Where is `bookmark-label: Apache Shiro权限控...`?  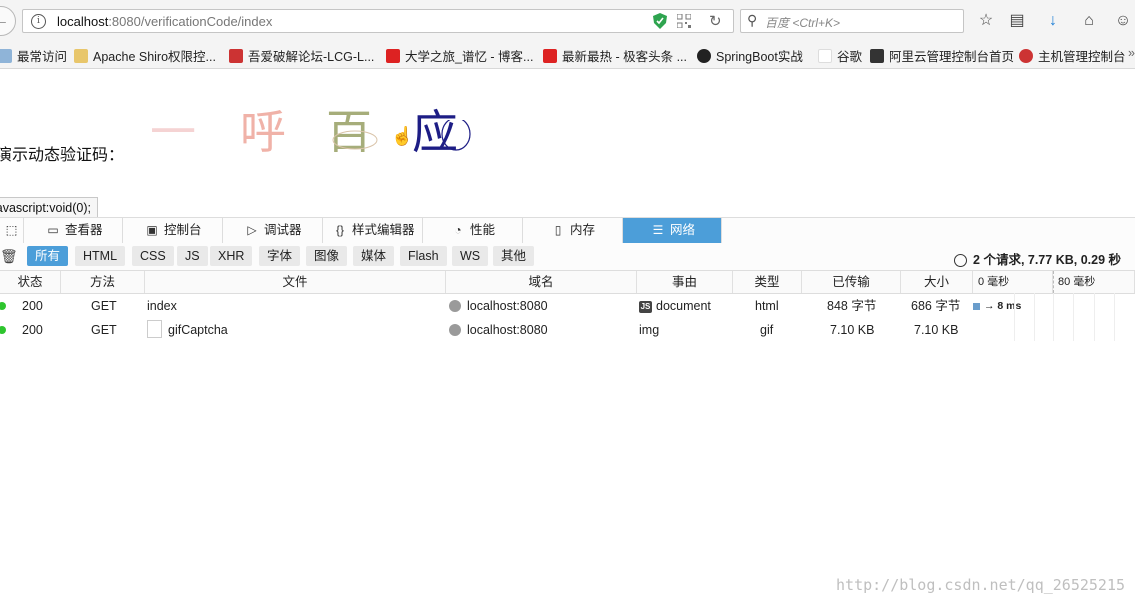
bookmark-label: Apache Shiro权限控... is located at coordinates (154, 57).